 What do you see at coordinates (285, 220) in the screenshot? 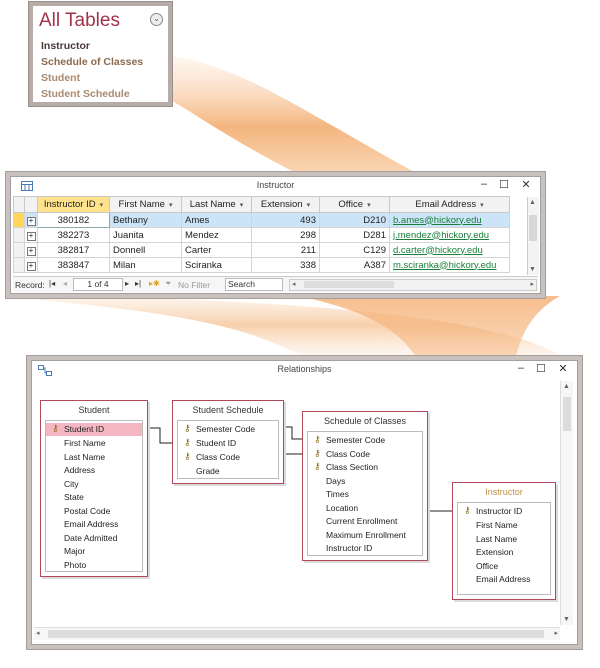
I see `cell-extension: 493` at bounding box center [285, 220].